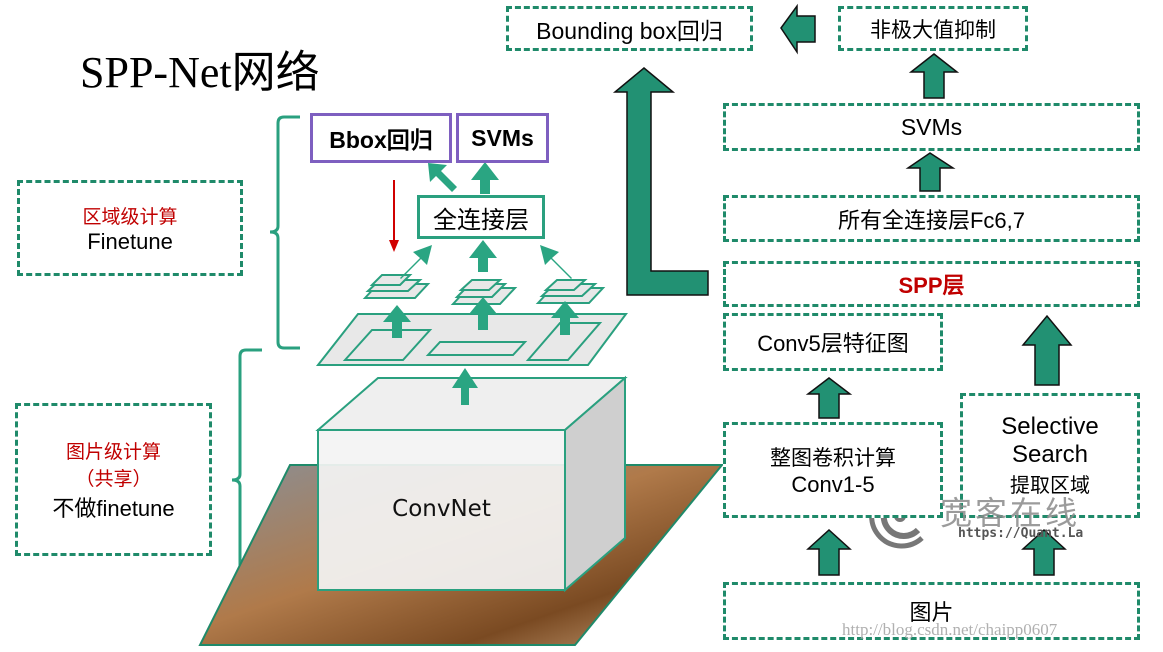  What do you see at coordinates (931, 218) in the screenshot?
I see `fc-layers-step: 所有全连接层Fc6,7` at bounding box center [931, 218].